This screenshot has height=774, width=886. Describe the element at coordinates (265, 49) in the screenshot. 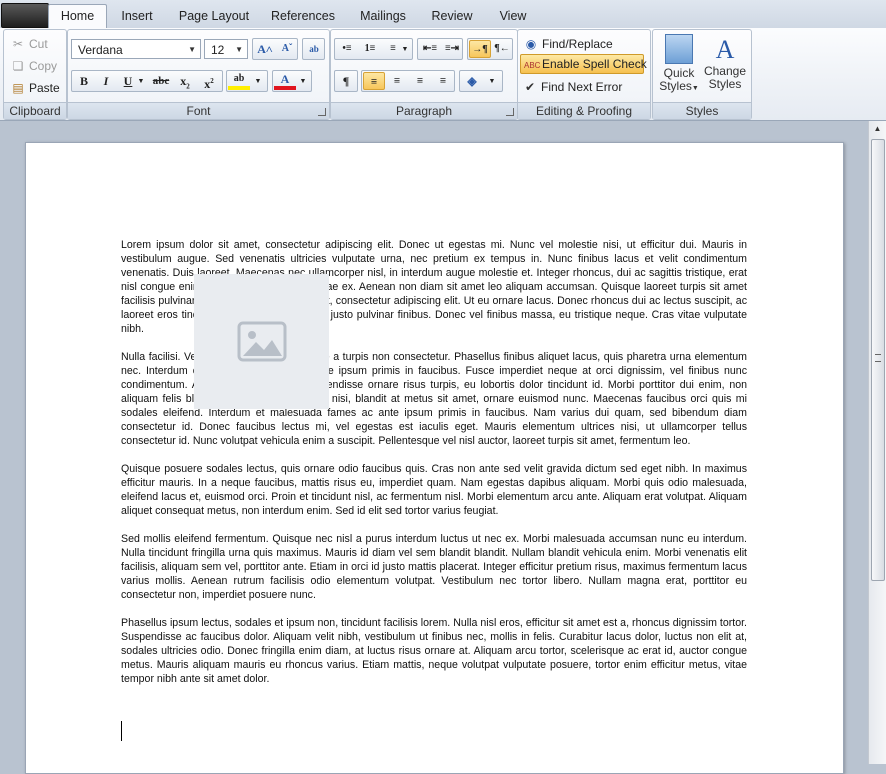

I see `grow-font-icon: A˄` at that location.